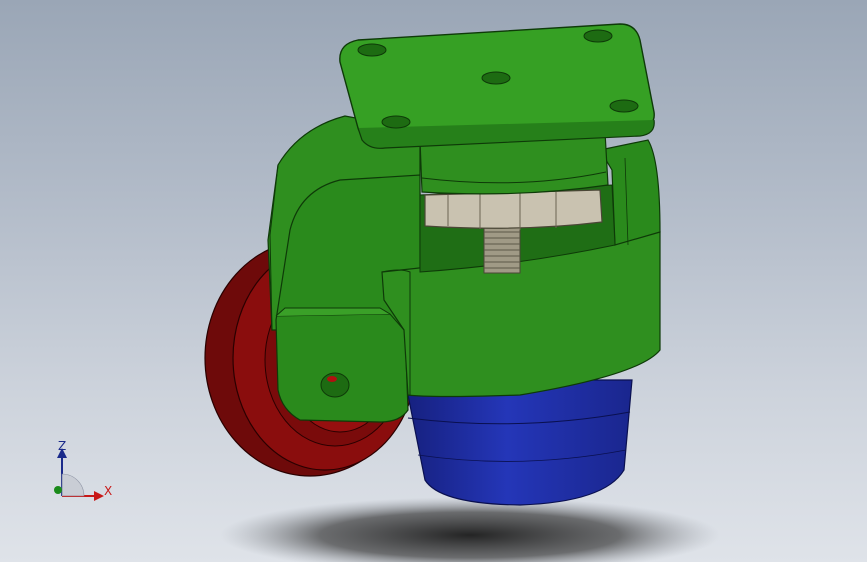 Image resolution: width=867 pixels, height=562 pixels. I want to click on triad-plane, so click(73, 485).